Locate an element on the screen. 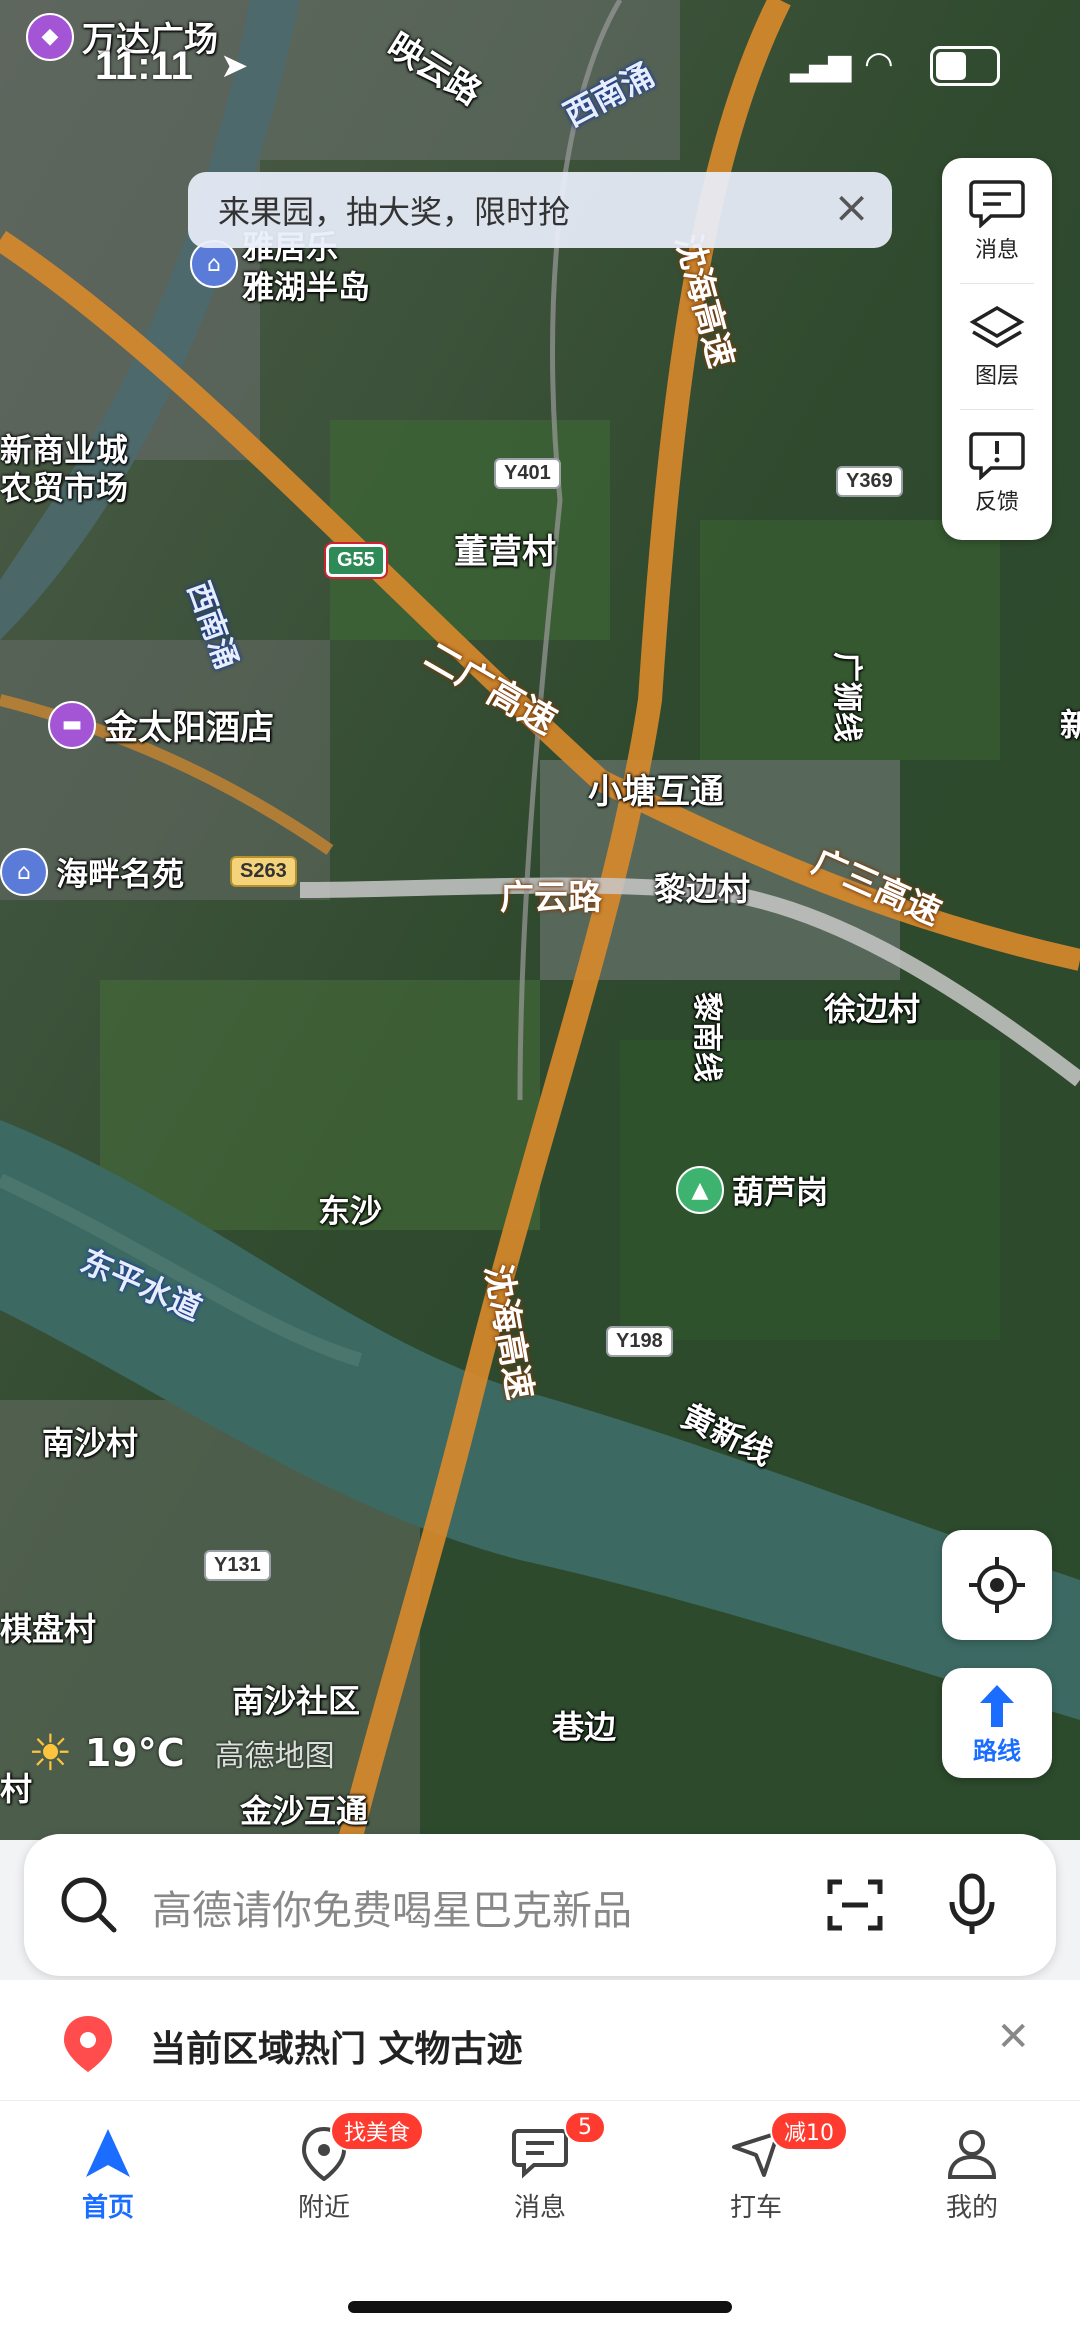 The height and width of the screenshot is (2338, 1080). locate-button is located at coordinates (997, 1585).